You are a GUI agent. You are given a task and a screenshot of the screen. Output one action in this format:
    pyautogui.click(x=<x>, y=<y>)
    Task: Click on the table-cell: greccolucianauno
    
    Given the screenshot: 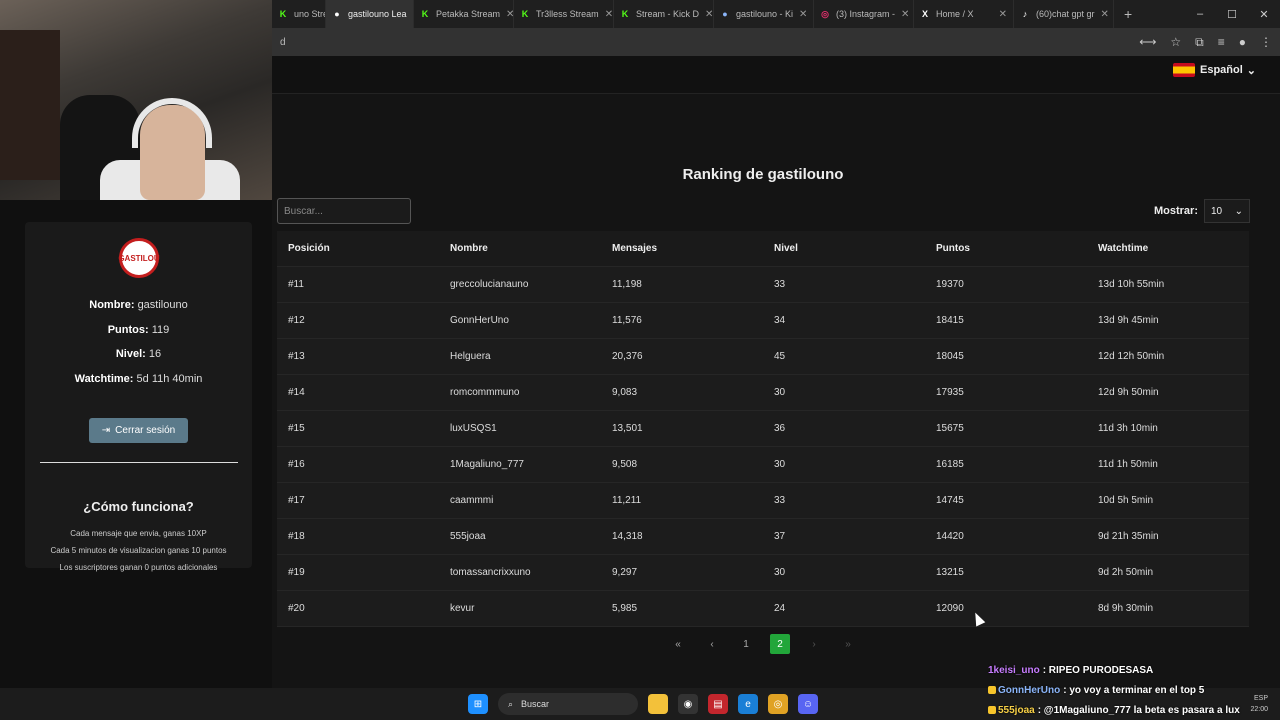 What is the action you would take?
    pyautogui.click(x=489, y=284)
    